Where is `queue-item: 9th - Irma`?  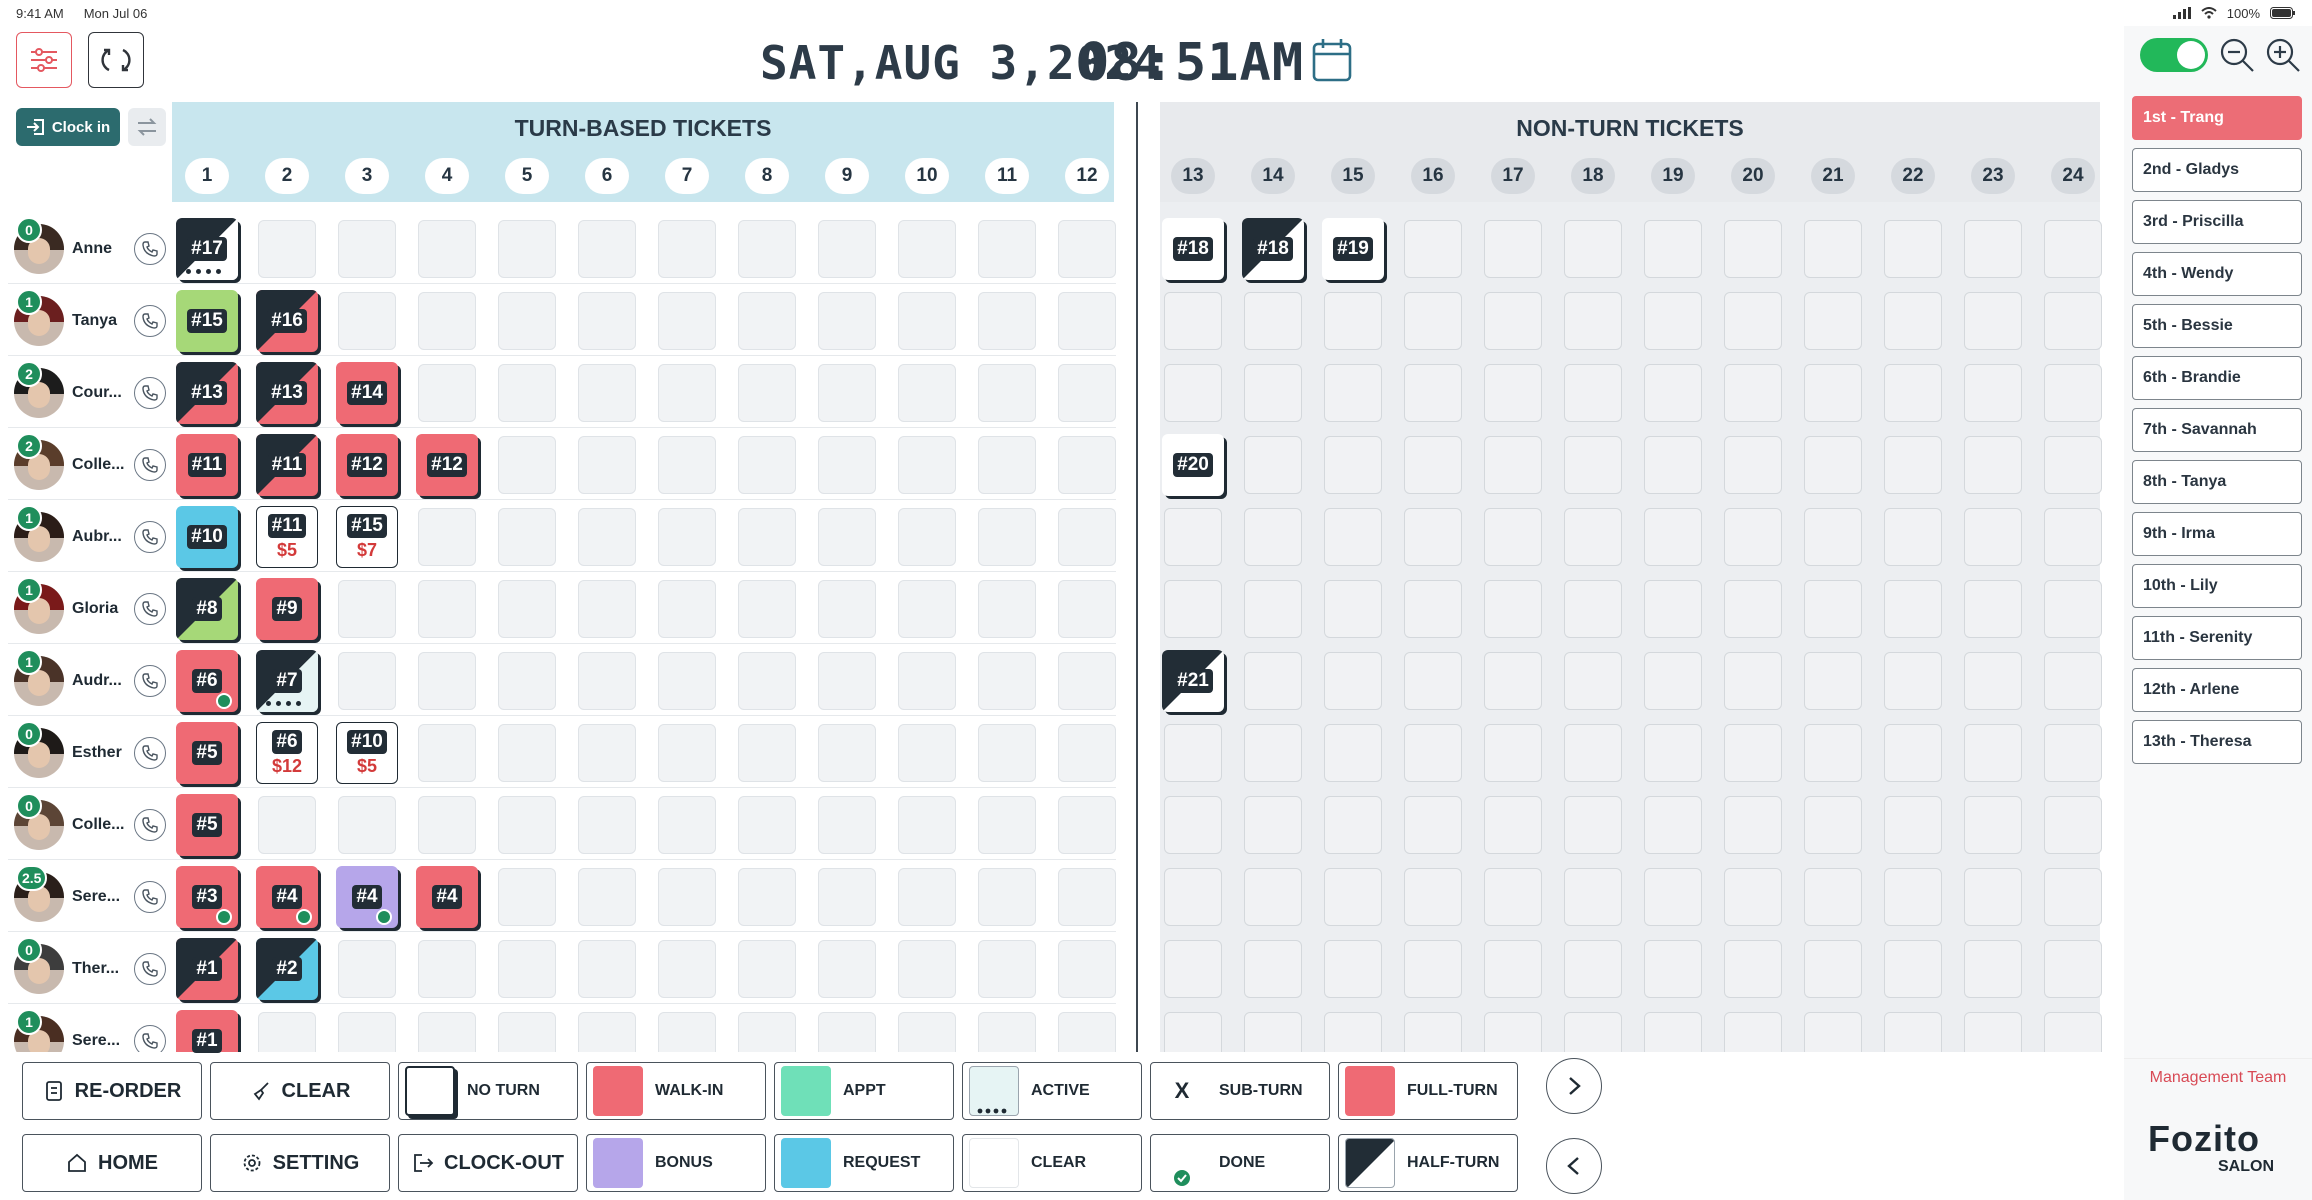
queue-item: 9th - Irma is located at coordinates (2217, 534).